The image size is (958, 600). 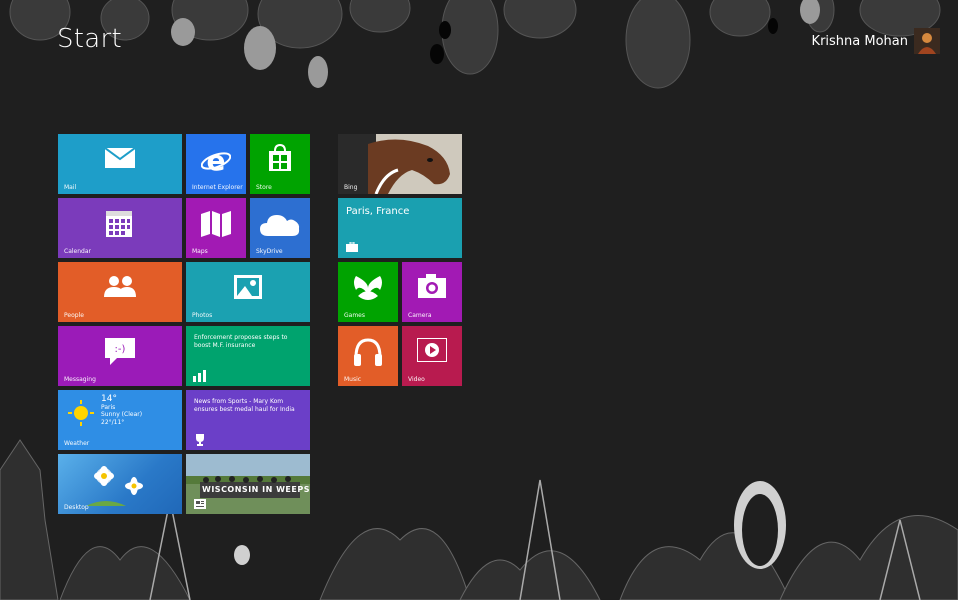 What do you see at coordinates (108, 407) in the screenshot?
I see `weather-location: Paris` at bounding box center [108, 407].